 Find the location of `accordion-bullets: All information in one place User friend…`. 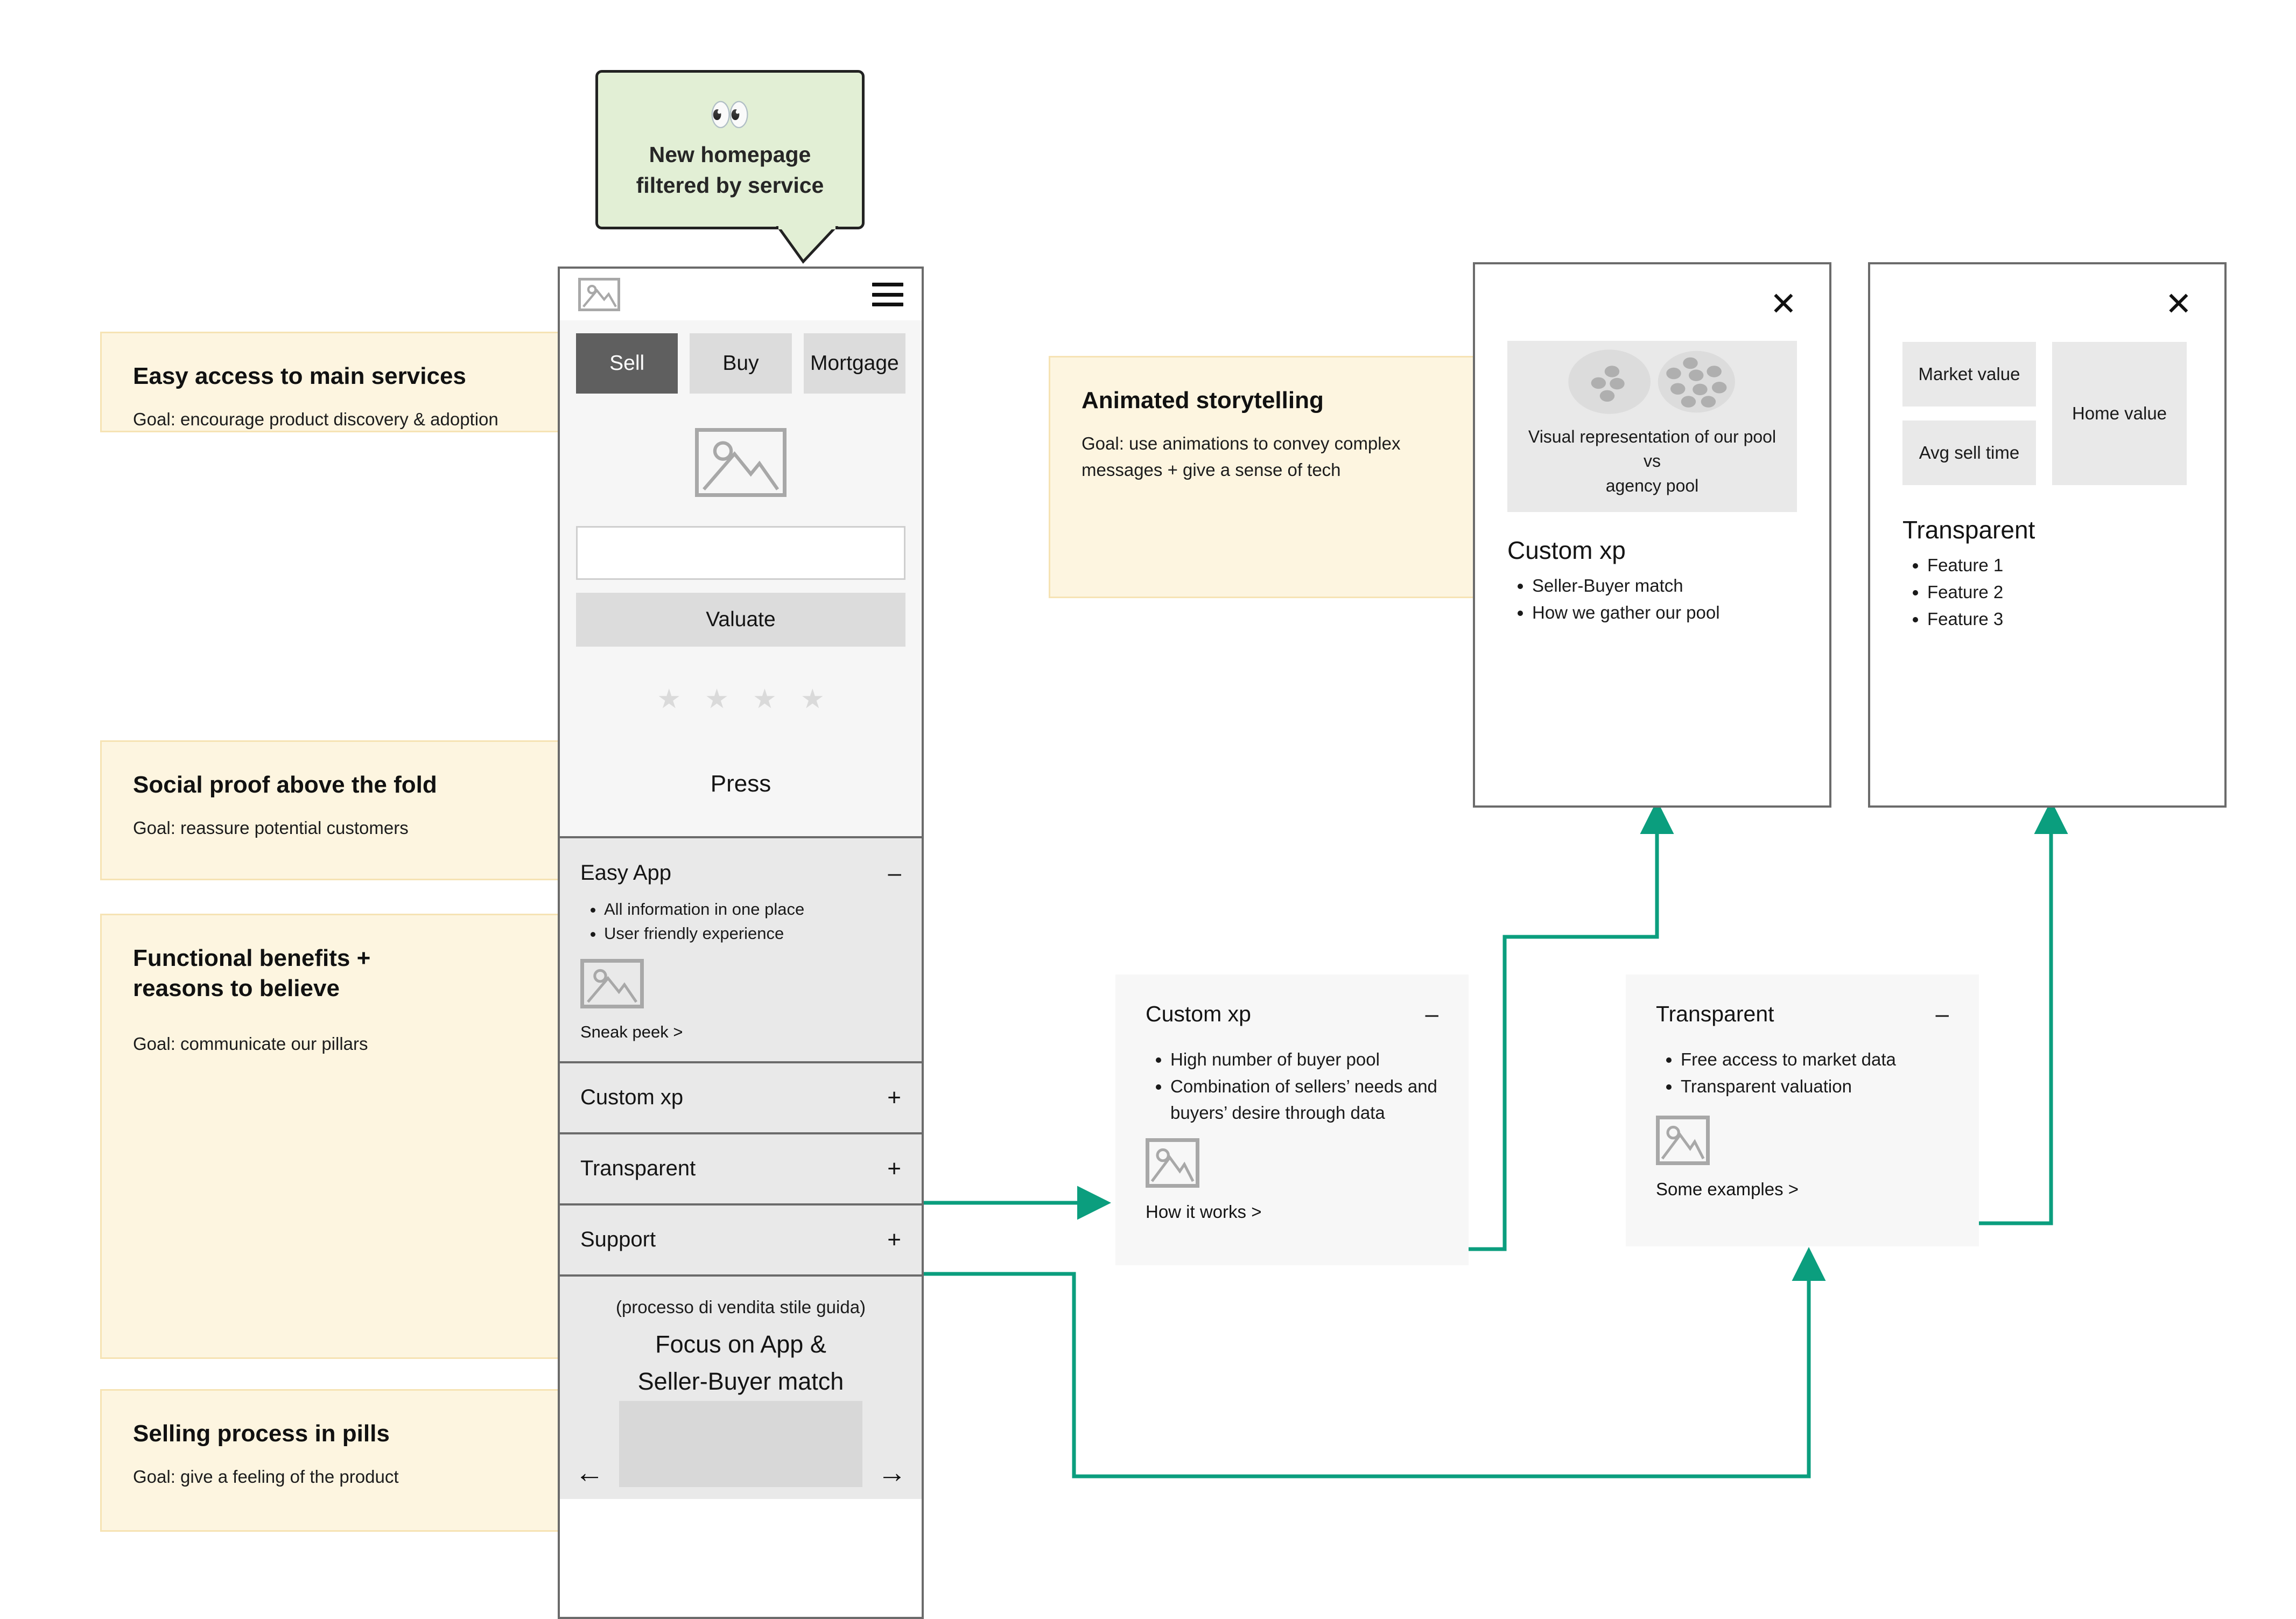

accordion-bullets: All information in one place User friend… is located at coordinates (741, 921).